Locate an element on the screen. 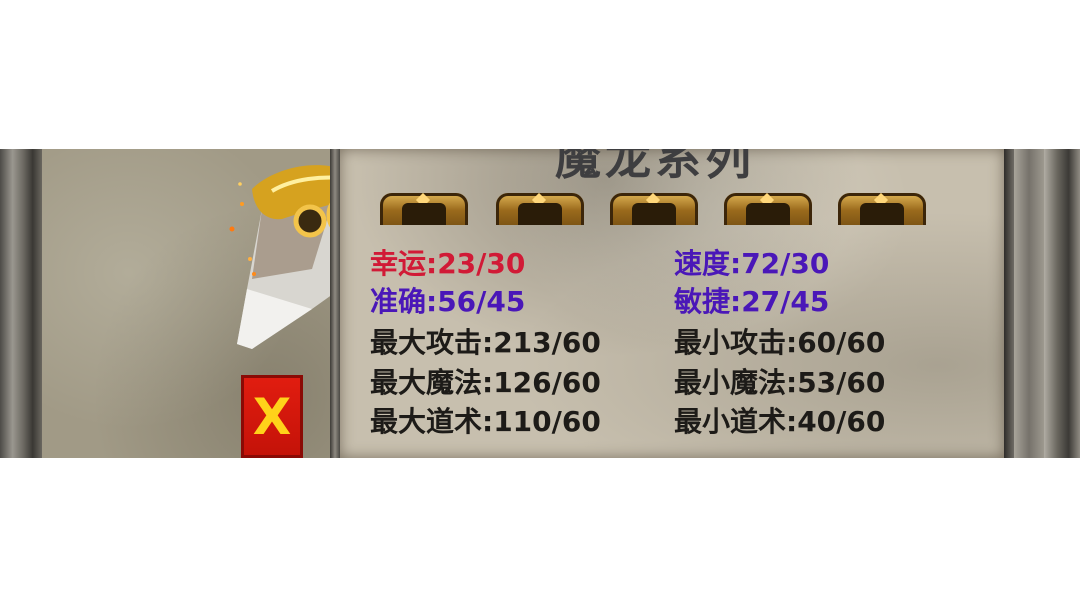 This screenshot has height=606, width=1080. set-title: 魔龙系列 is located at coordinates (655, 167).